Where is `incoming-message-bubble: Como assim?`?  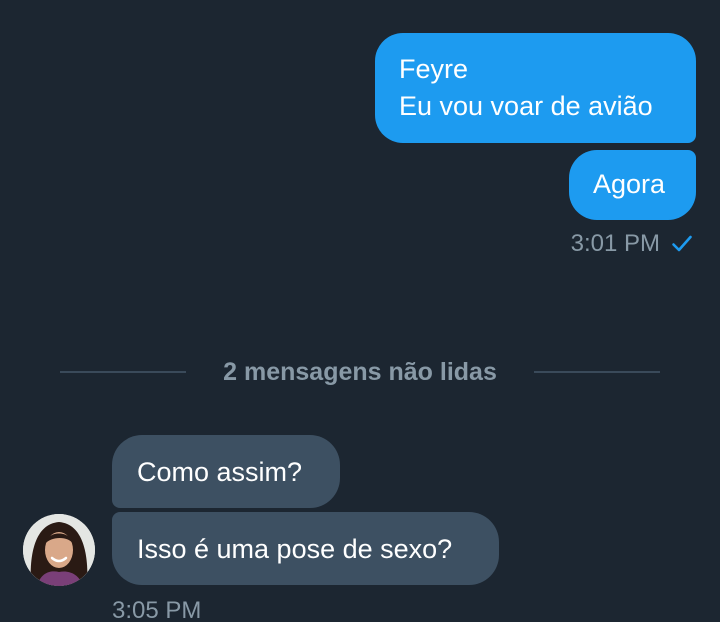 incoming-message-bubble: Como assim? is located at coordinates (226, 471).